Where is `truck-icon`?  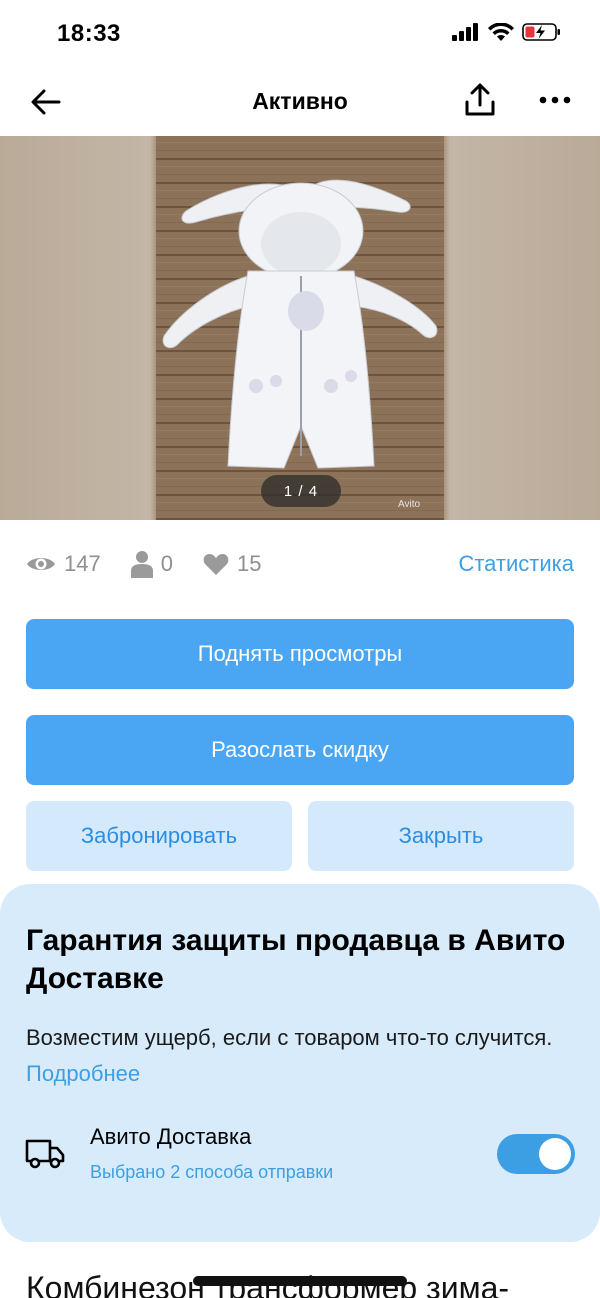
truck-icon is located at coordinates (45, 1154).